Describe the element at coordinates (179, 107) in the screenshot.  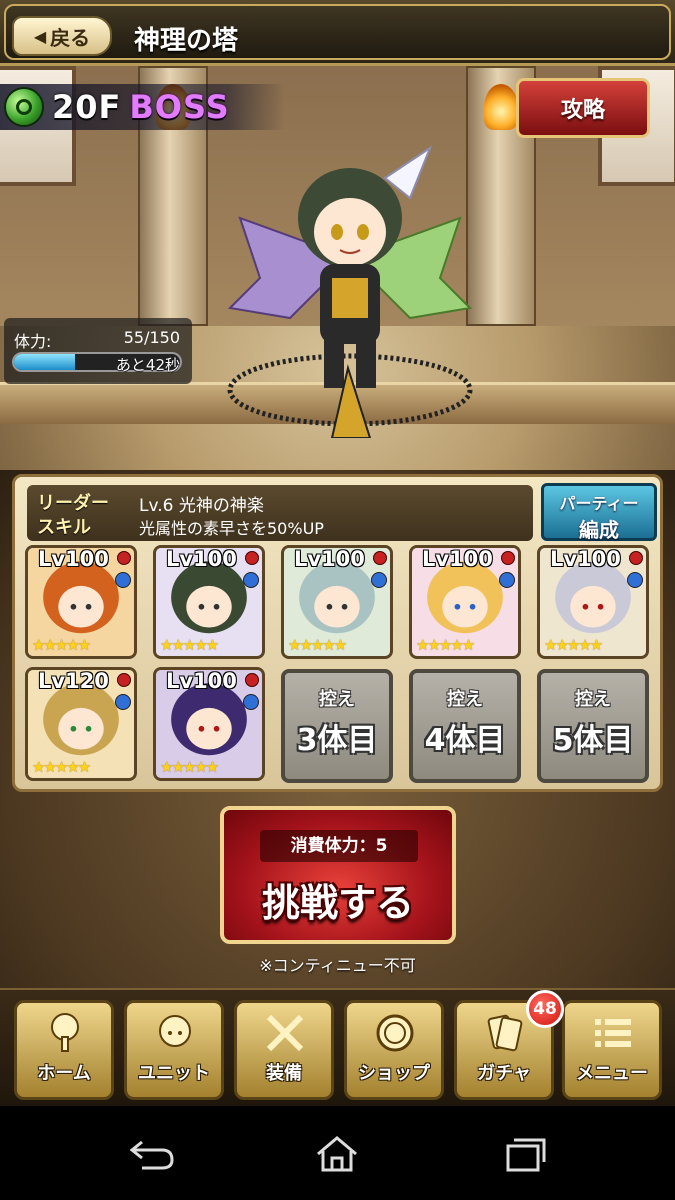
I see `boss-label: BOSS` at that location.